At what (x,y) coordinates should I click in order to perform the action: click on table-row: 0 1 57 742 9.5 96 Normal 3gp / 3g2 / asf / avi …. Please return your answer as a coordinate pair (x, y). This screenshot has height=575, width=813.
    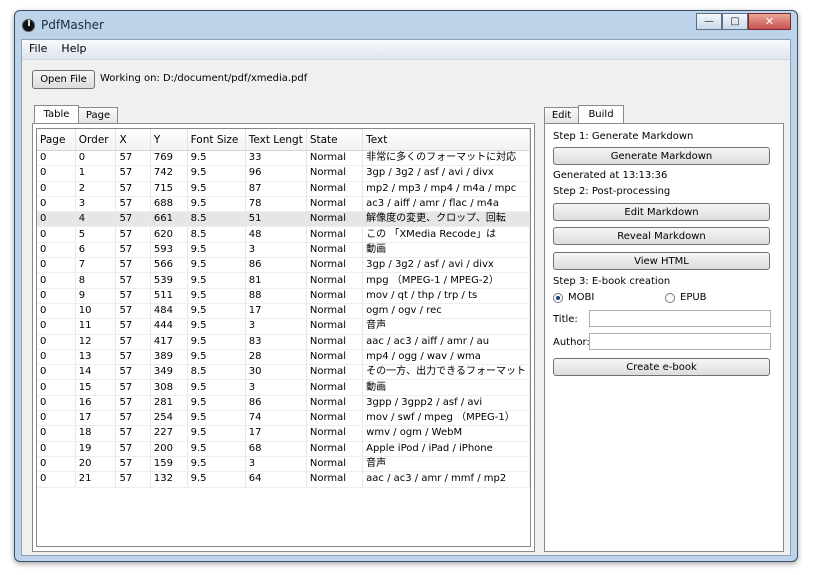
    Looking at the image, I should click on (283, 173).